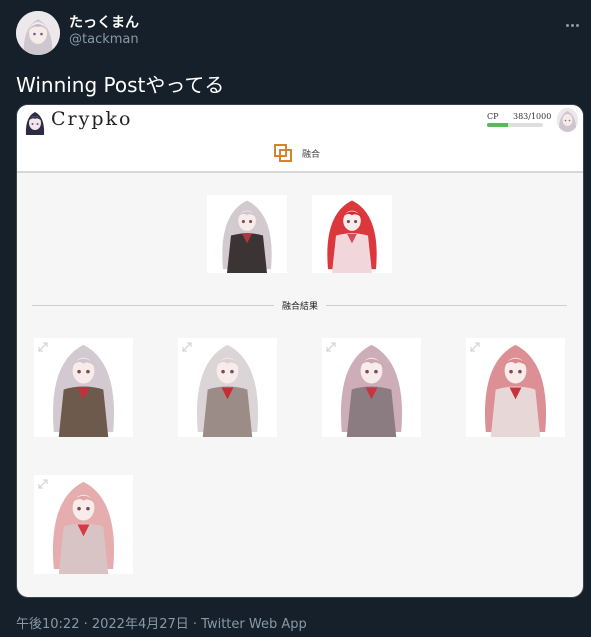 This screenshot has height=637, width=591. I want to click on cp-label: CP, so click(493, 116).